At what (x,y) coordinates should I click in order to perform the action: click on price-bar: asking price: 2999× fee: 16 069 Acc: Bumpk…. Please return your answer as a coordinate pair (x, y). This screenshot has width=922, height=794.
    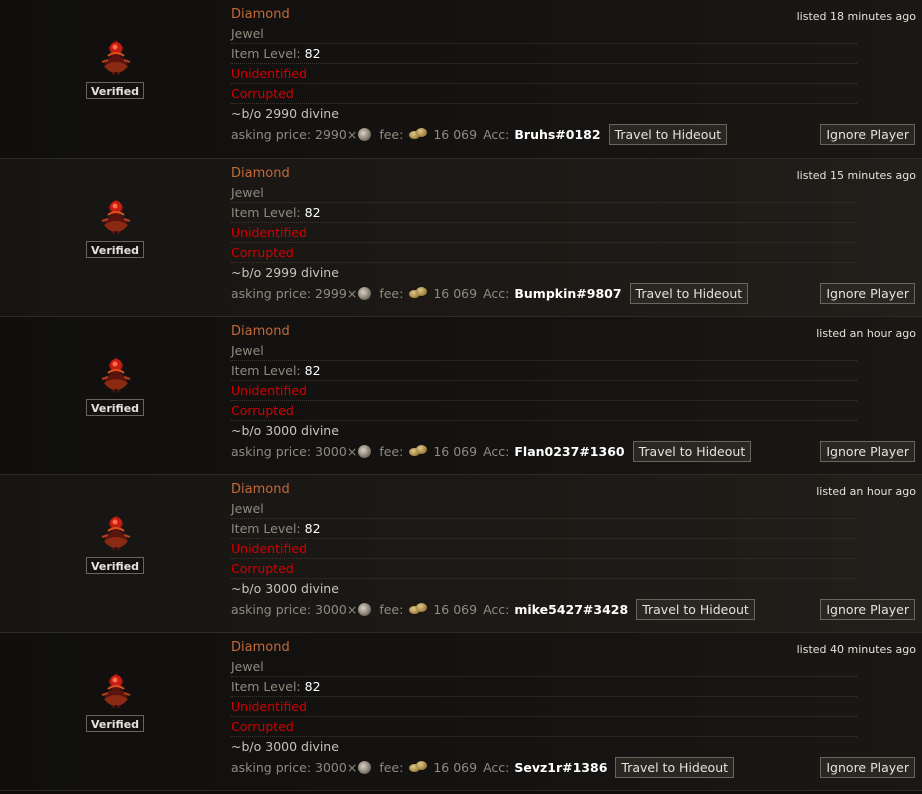
    Looking at the image, I should click on (490, 293).